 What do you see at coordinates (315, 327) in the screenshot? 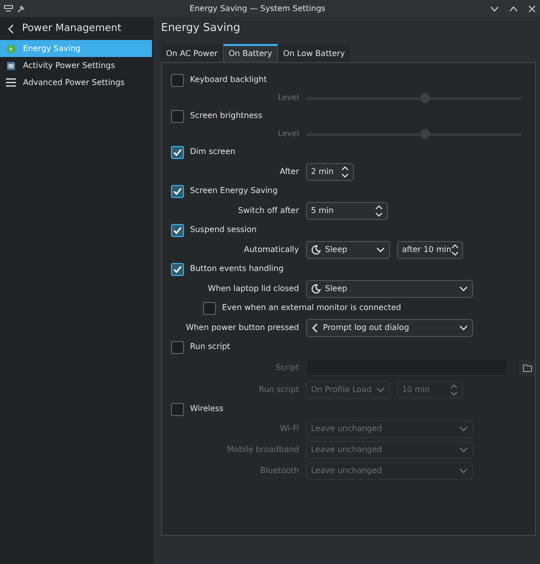
I see `chevron-left-icon` at bounding box center [315, 327].